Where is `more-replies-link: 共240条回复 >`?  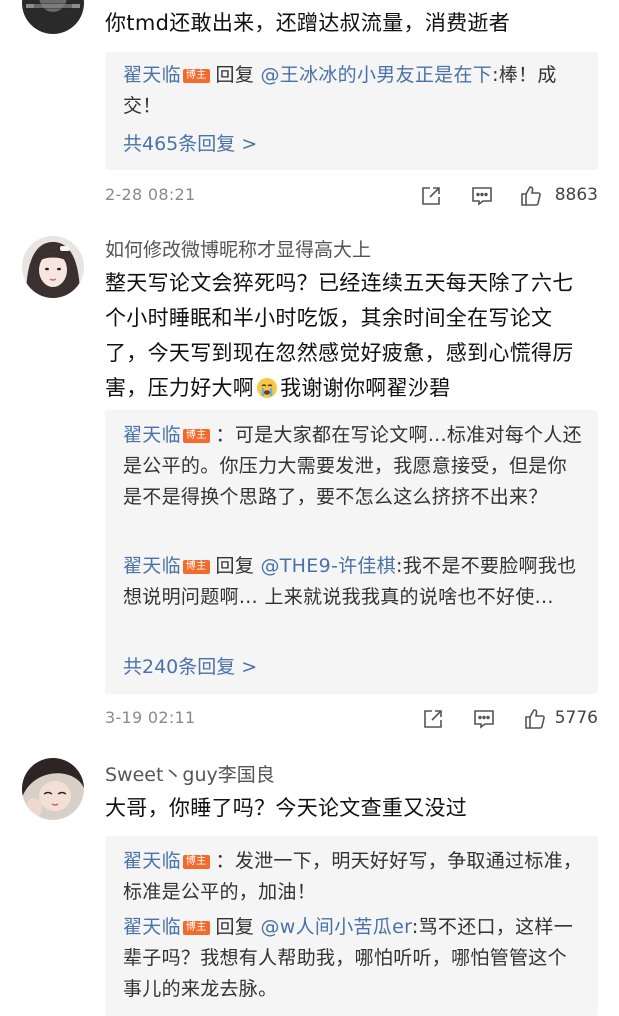
more-replies-link: 共240条回复 > is located at coordinates (190, 667).